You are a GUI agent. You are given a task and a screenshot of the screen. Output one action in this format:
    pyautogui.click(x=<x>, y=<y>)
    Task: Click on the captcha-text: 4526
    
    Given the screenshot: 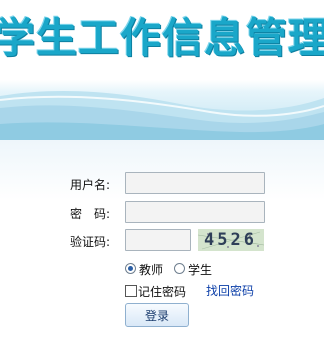 What is the action you would take?
    pyautogui.click(x=230, y=240)
    